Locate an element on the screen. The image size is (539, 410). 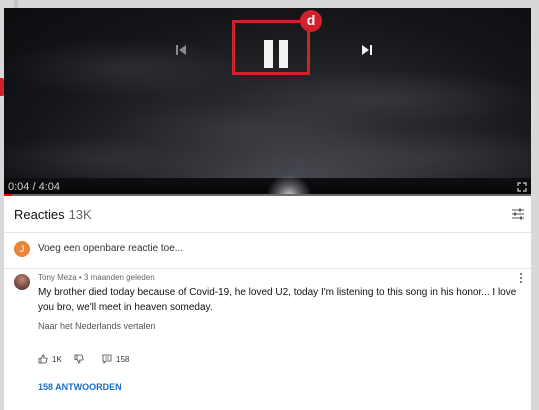
highlight-box is located at coordinates (271, 47).